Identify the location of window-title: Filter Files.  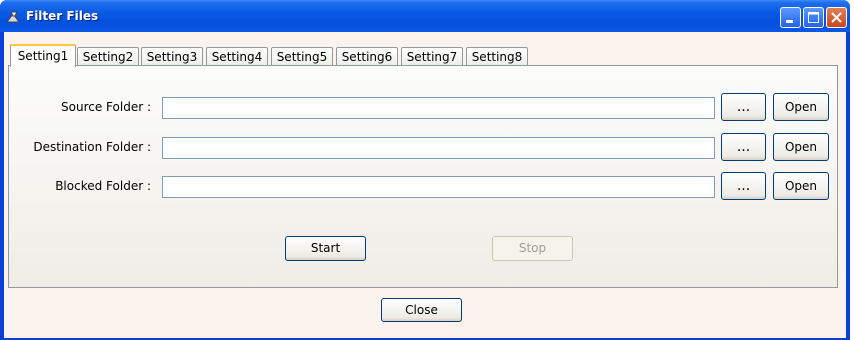
(62, 16).